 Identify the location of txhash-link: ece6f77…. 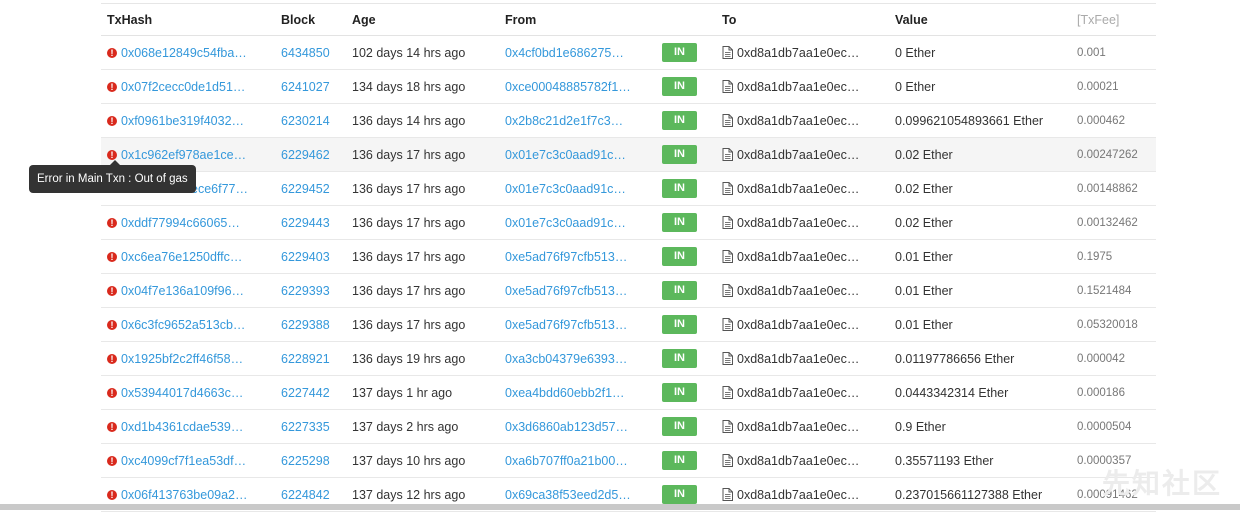
(219, 189).